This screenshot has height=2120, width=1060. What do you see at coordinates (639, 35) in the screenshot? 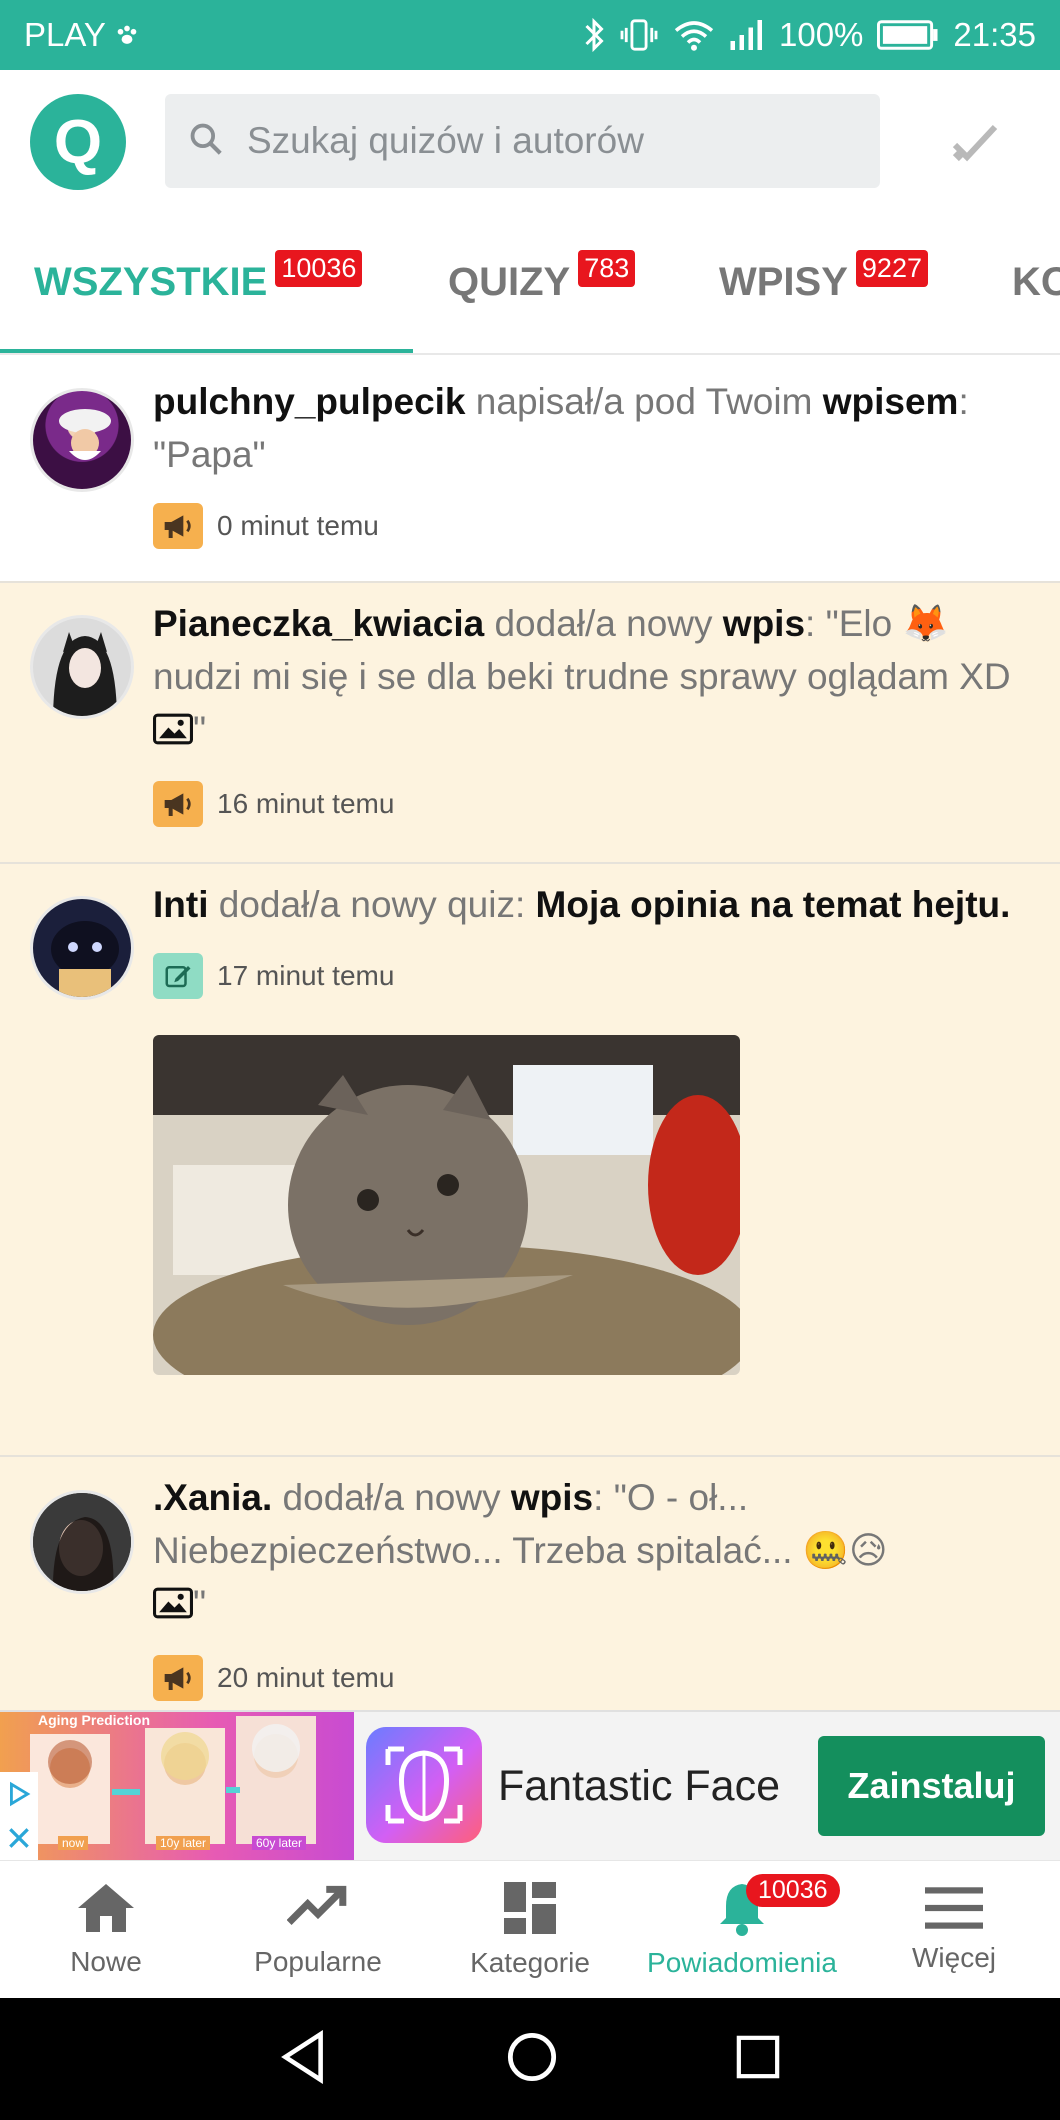
I see `vibrate-icon` at bounding box center [639, 35].